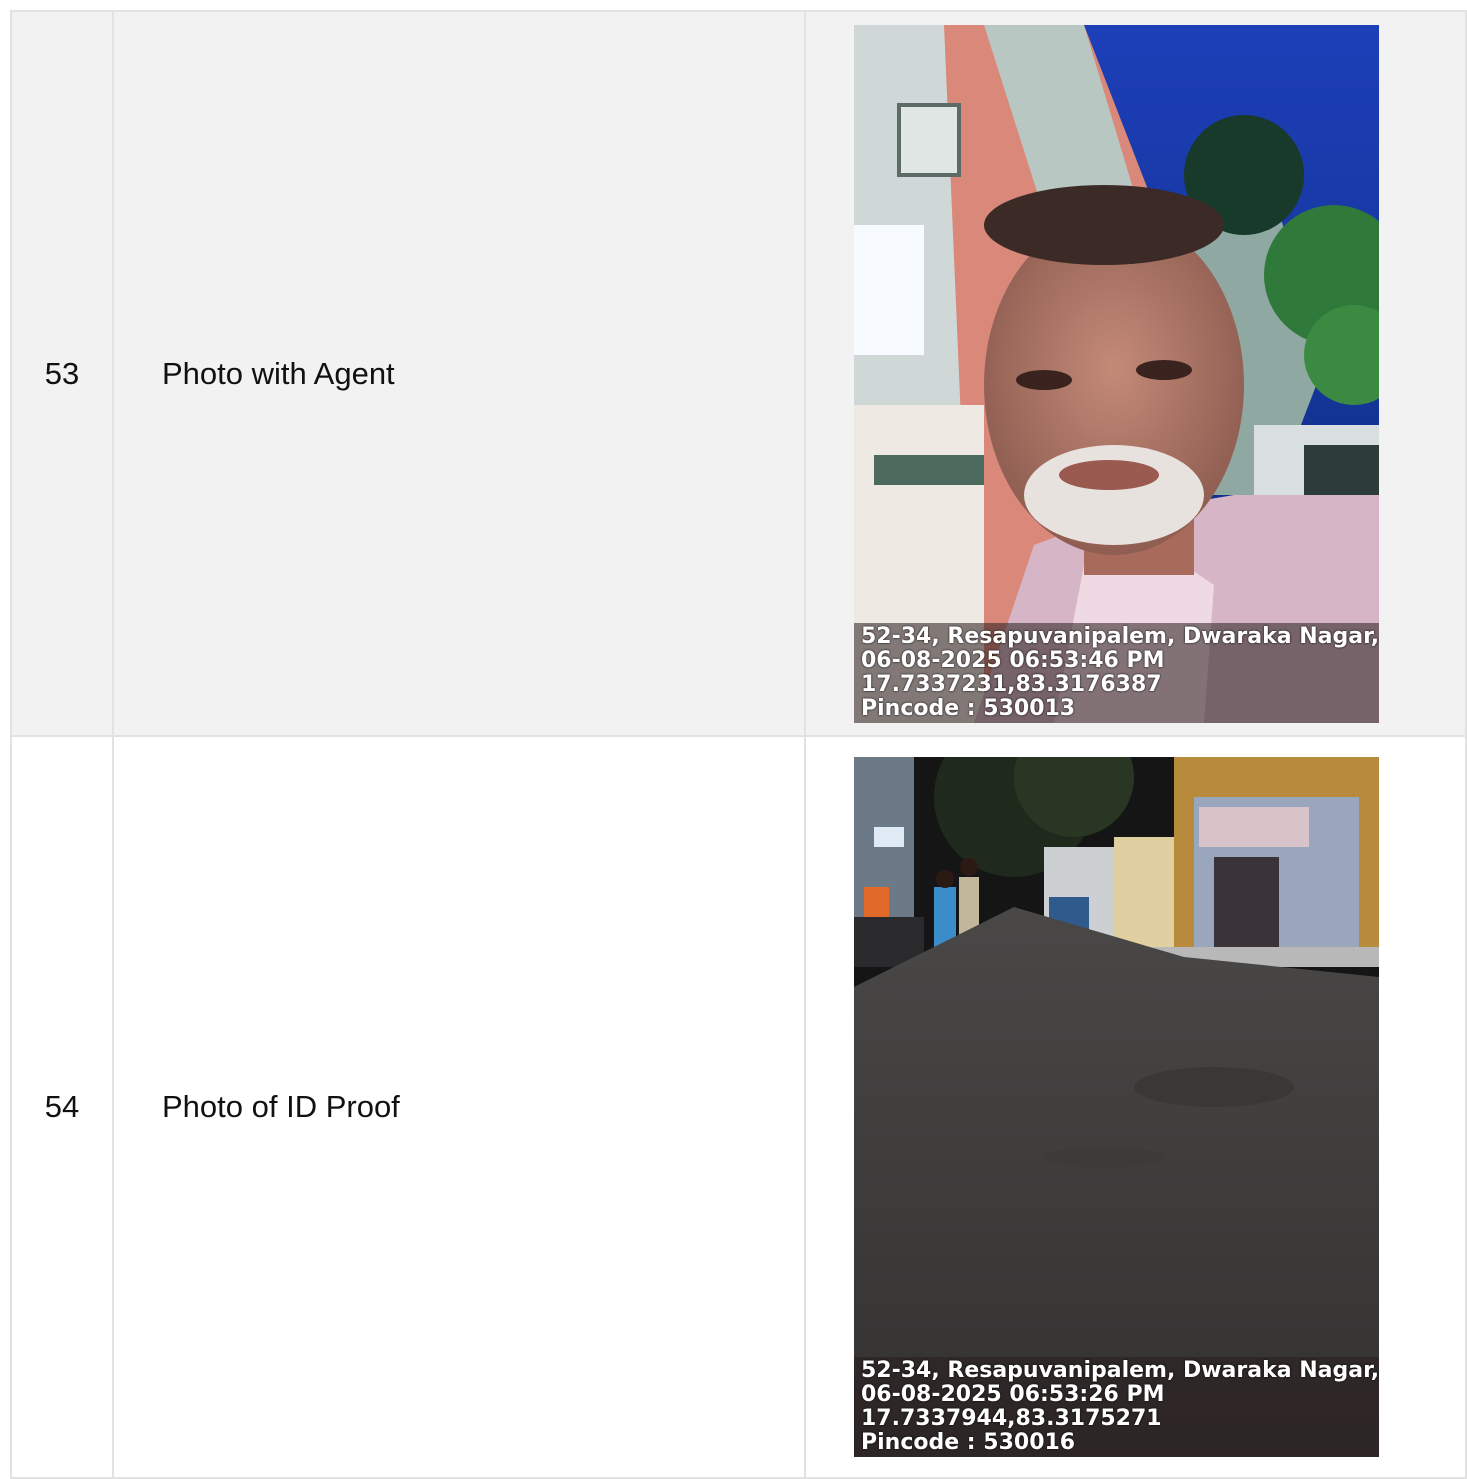 The image size is (1467, 1479). I want to click on stamp-pincode: Pincode : 530013, so click(968, 708).